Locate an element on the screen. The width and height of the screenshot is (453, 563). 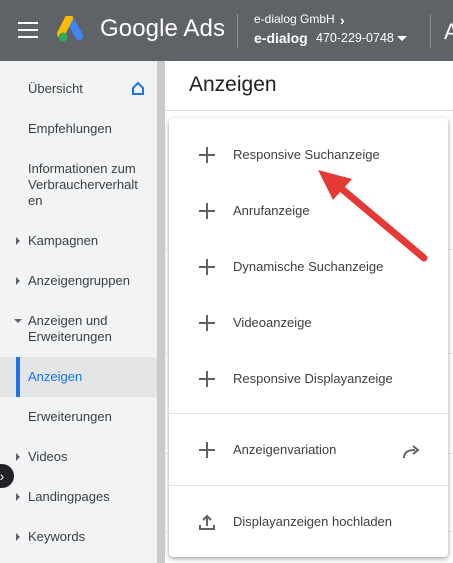
menu-item-label: Anrufanzeige is located at coordinates (271, 210).